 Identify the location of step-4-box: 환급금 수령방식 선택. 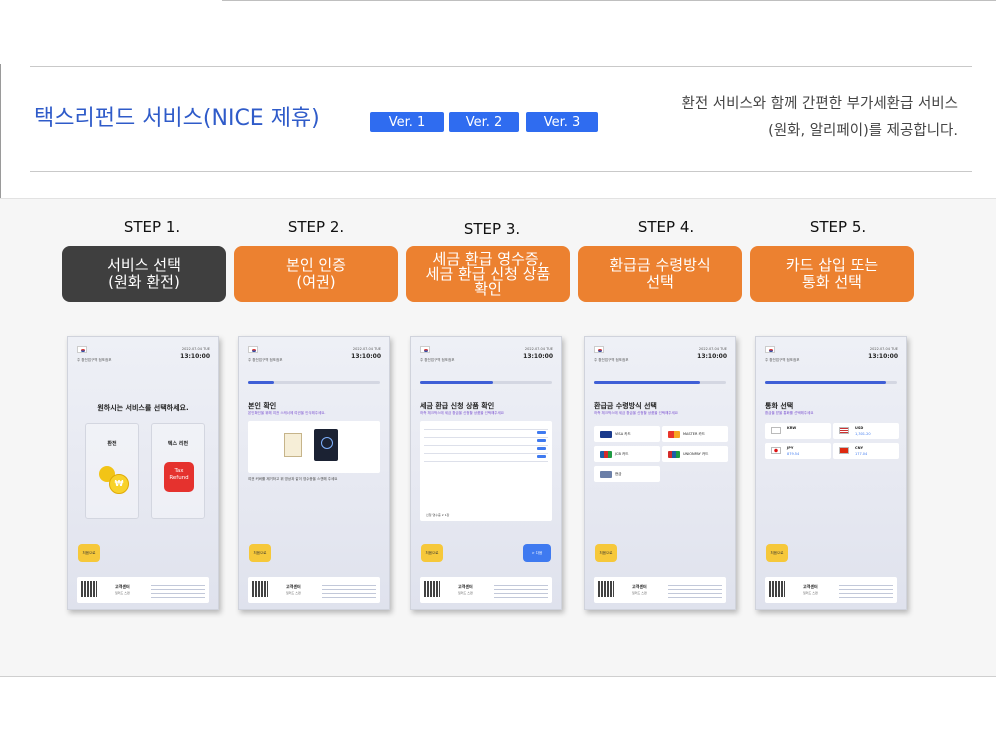
(660, 274).